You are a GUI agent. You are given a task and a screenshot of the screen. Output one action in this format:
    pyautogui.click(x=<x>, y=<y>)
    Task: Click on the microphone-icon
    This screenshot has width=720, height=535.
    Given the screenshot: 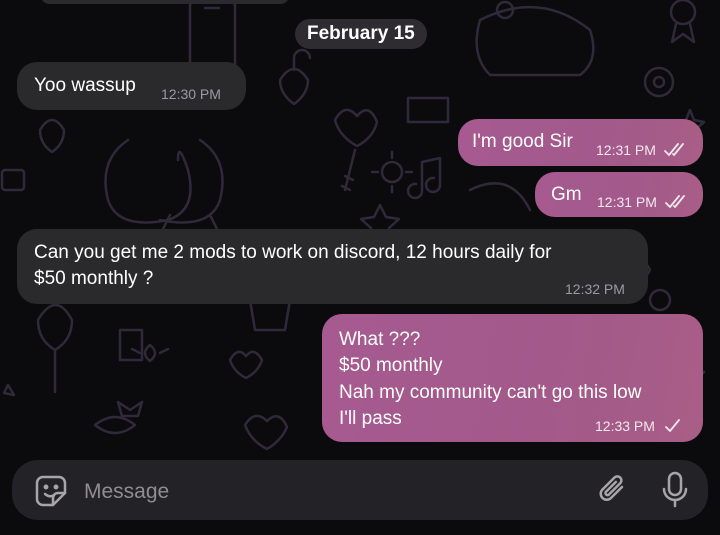 What is the action you would take?
    pyautogui.click(x=675, y=490)
    